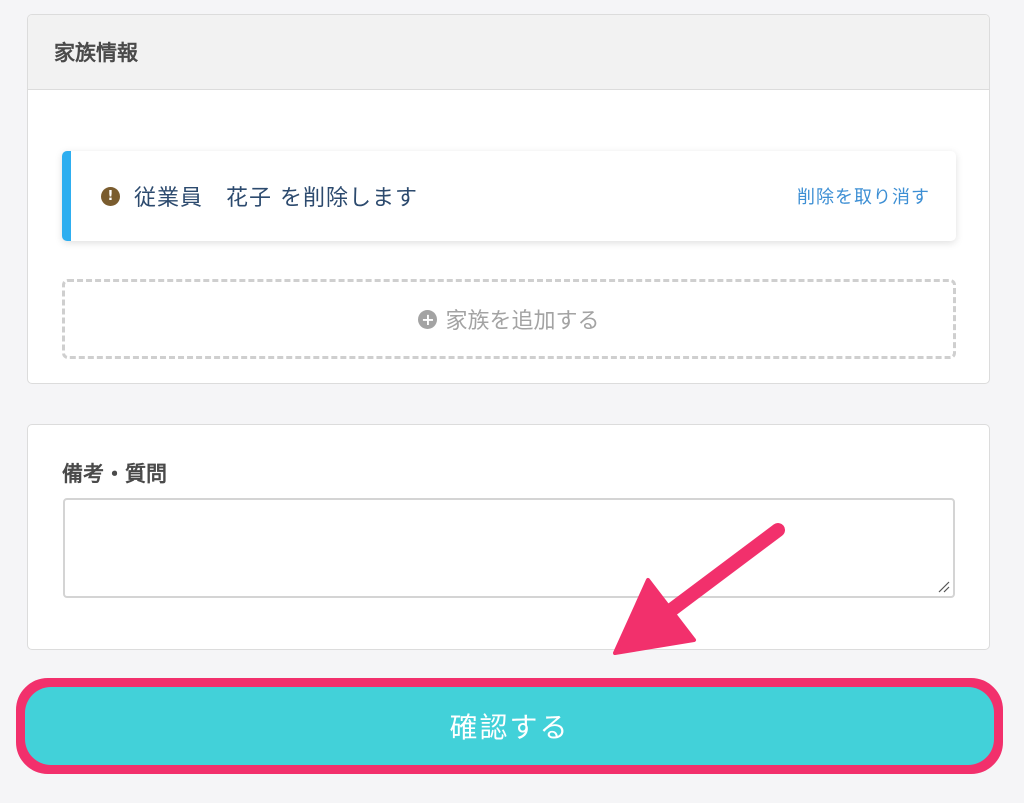 The width and height of the screenshot is (1024, 803). Describe the element at coordinates (863, 196) in the screenshot. I see `undo-delete-link: 削除を取り消す` at that location.